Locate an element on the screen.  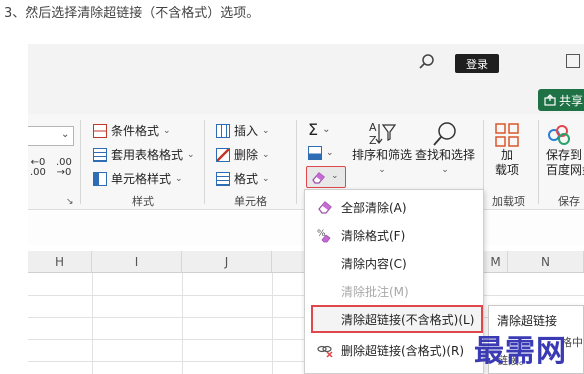
column-header-h: H is located at coordinates (60, 262).